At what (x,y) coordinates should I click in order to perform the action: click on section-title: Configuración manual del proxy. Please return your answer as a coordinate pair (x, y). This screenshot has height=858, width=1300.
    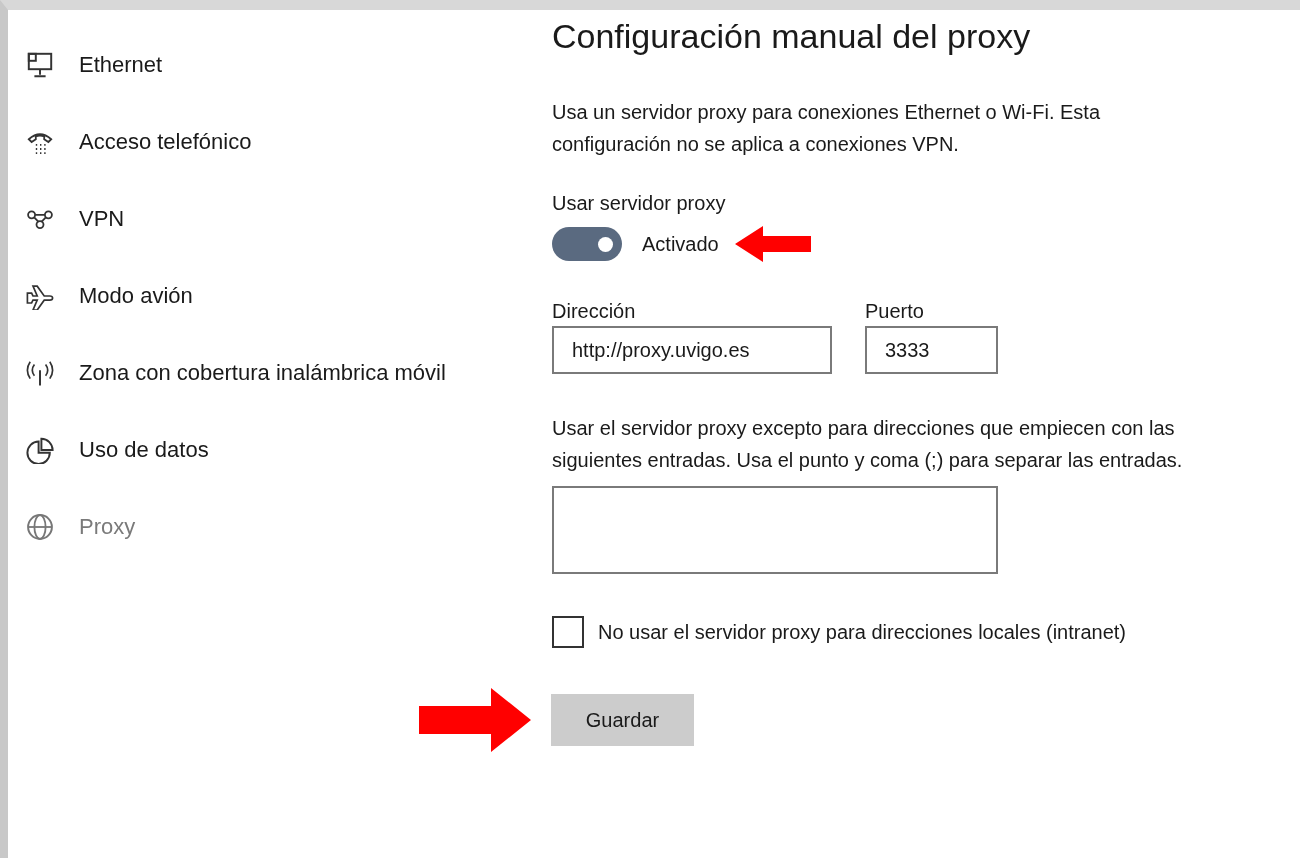
    Looking at the image, I should click on (792, 36).